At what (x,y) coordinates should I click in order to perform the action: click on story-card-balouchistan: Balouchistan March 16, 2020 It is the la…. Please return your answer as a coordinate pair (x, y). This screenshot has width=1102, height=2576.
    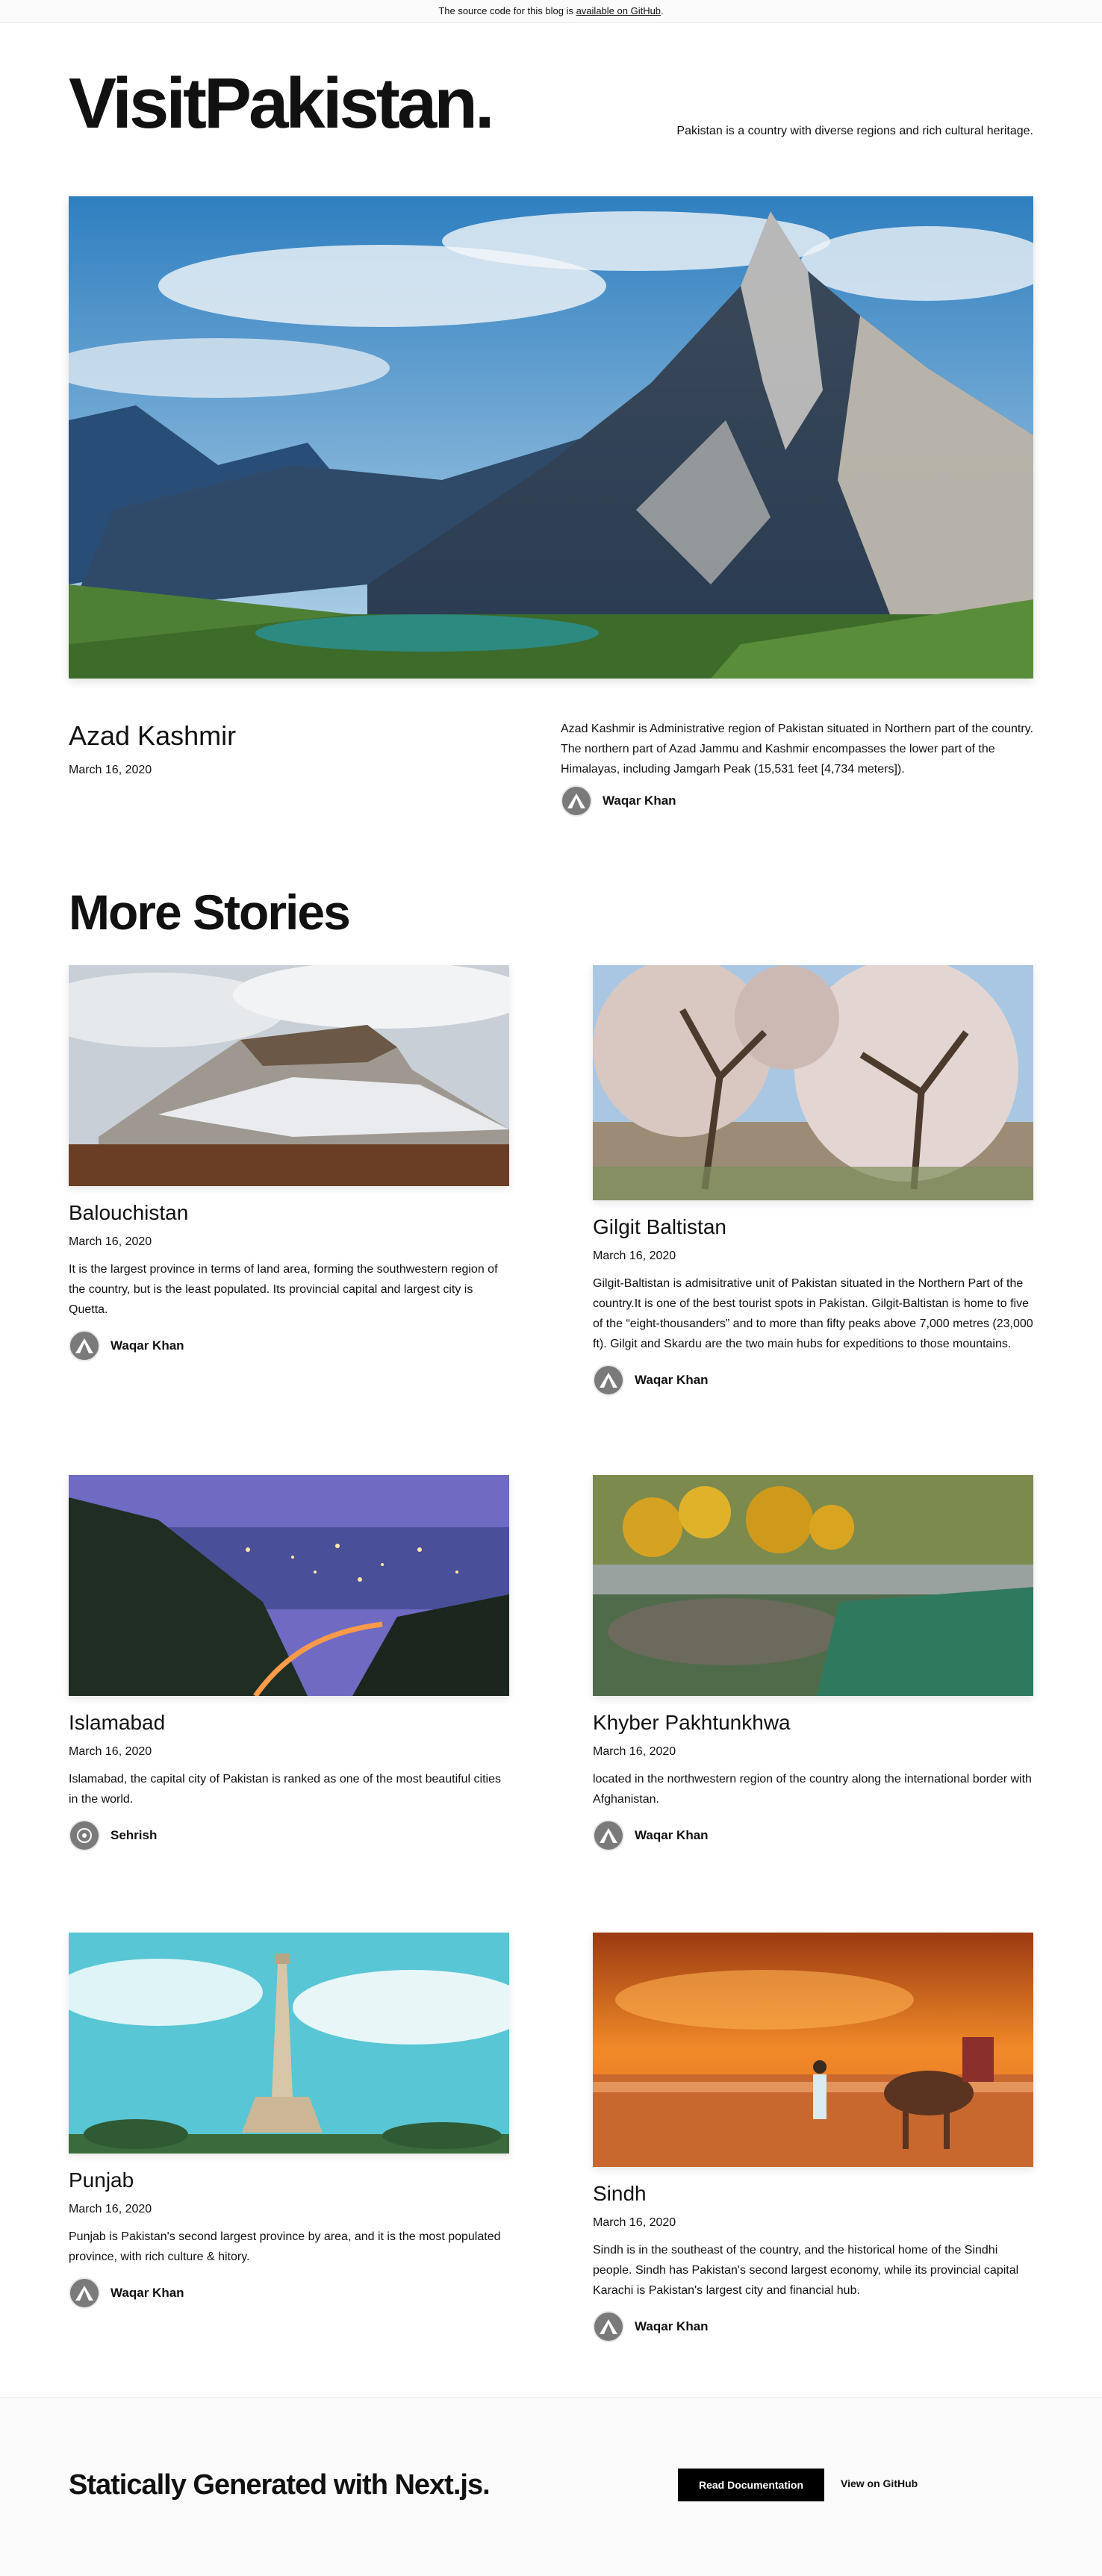
    Looking at the image, I should click on (289, 1163).